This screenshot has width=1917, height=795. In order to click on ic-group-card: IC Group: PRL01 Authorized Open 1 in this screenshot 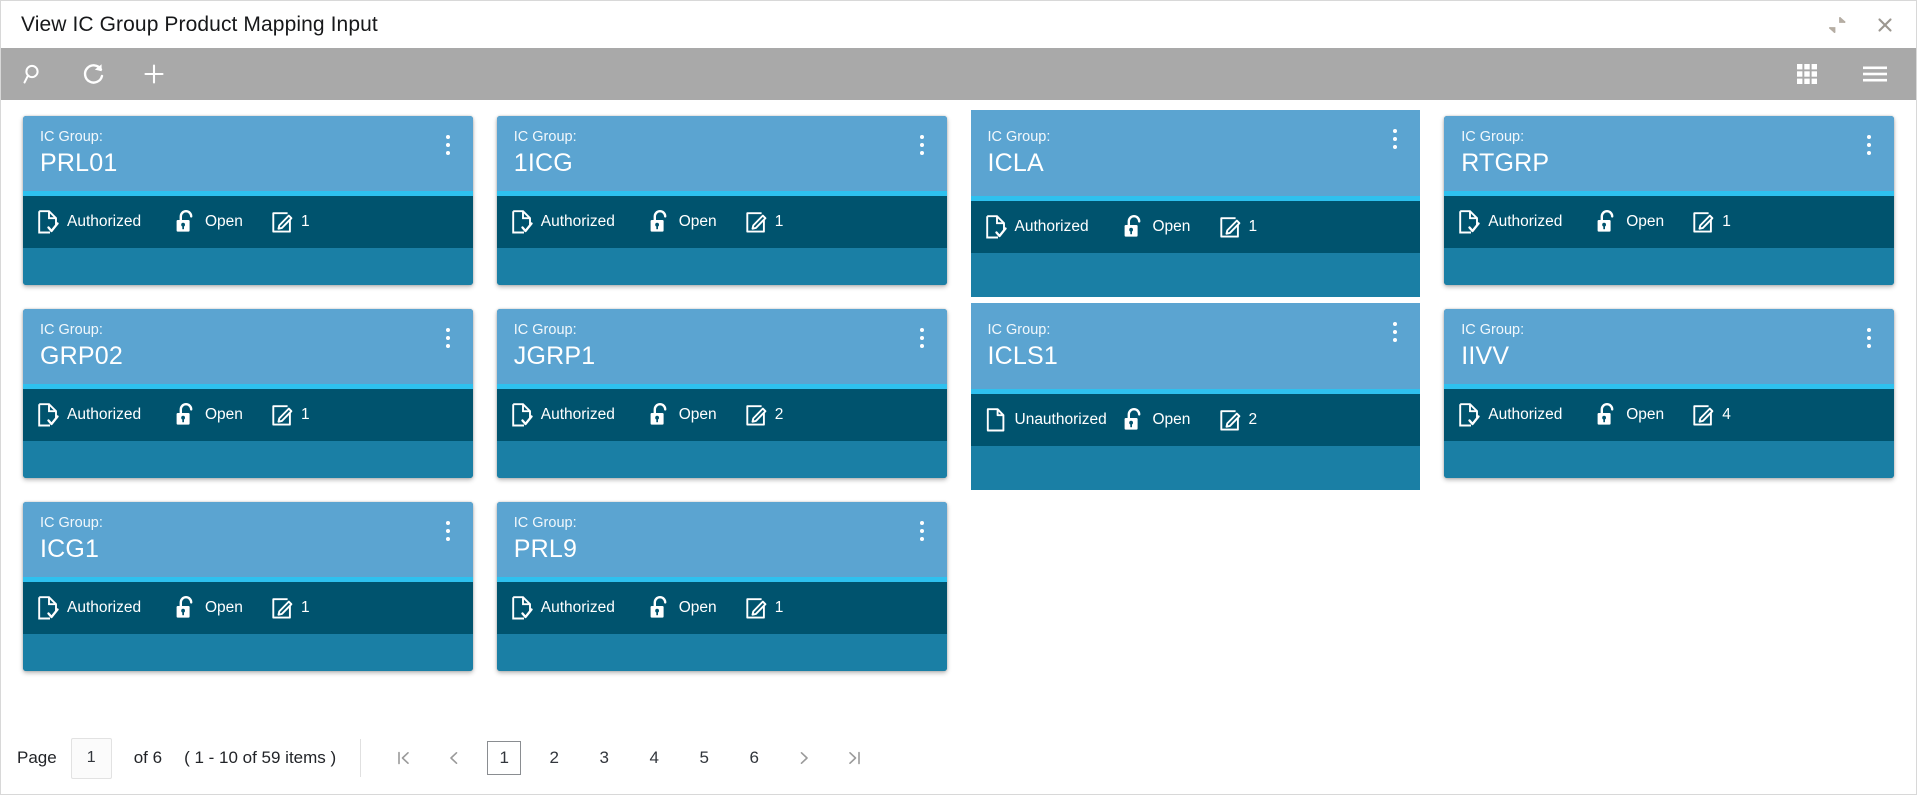, I will do `click(248, 201)`.